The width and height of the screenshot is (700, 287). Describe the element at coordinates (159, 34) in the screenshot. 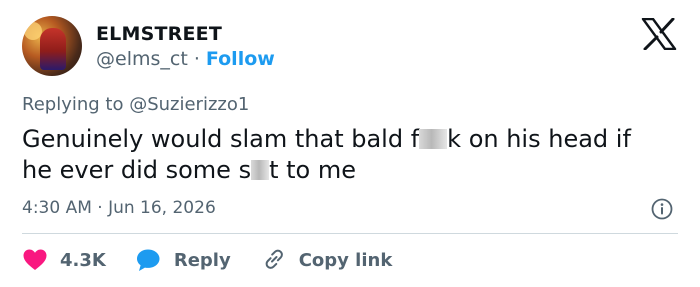

I see `author-display-name: ELMSTREET` at that location.